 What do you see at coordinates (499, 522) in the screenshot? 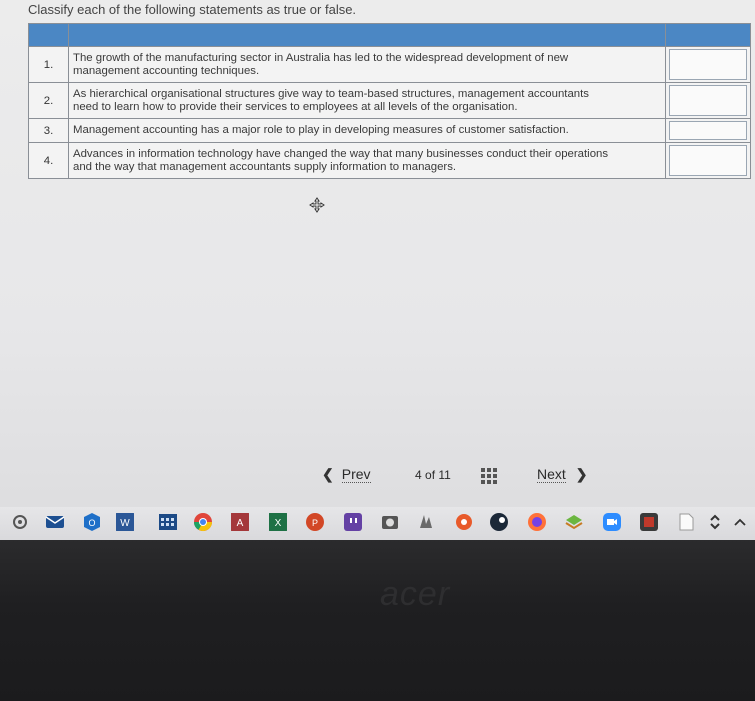
I see `steam-icon` at bounding box center [499, 522].